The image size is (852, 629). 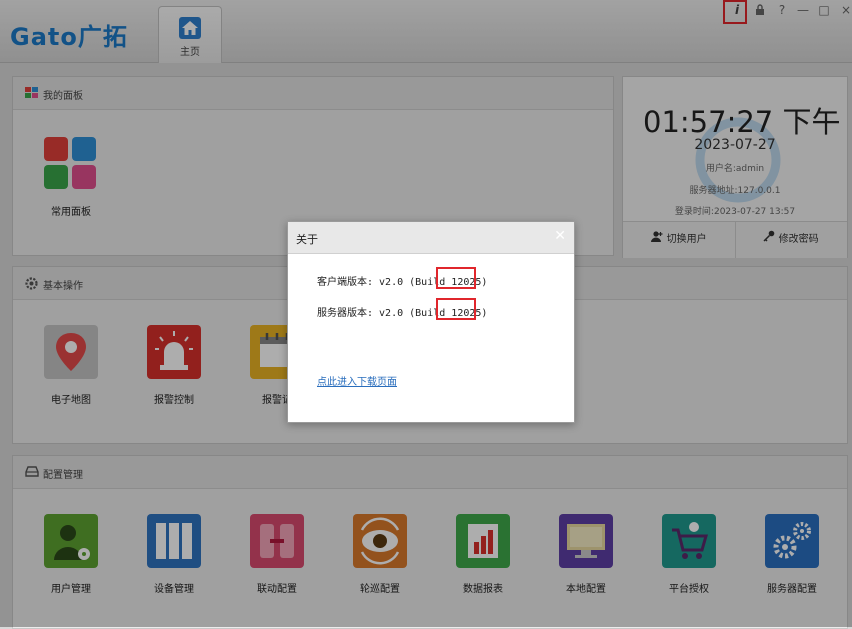 What do you see at coordinates (307, 239) in the screenshot?
I see `about-dialog-title: 关于` at bounding box center [307, 239].